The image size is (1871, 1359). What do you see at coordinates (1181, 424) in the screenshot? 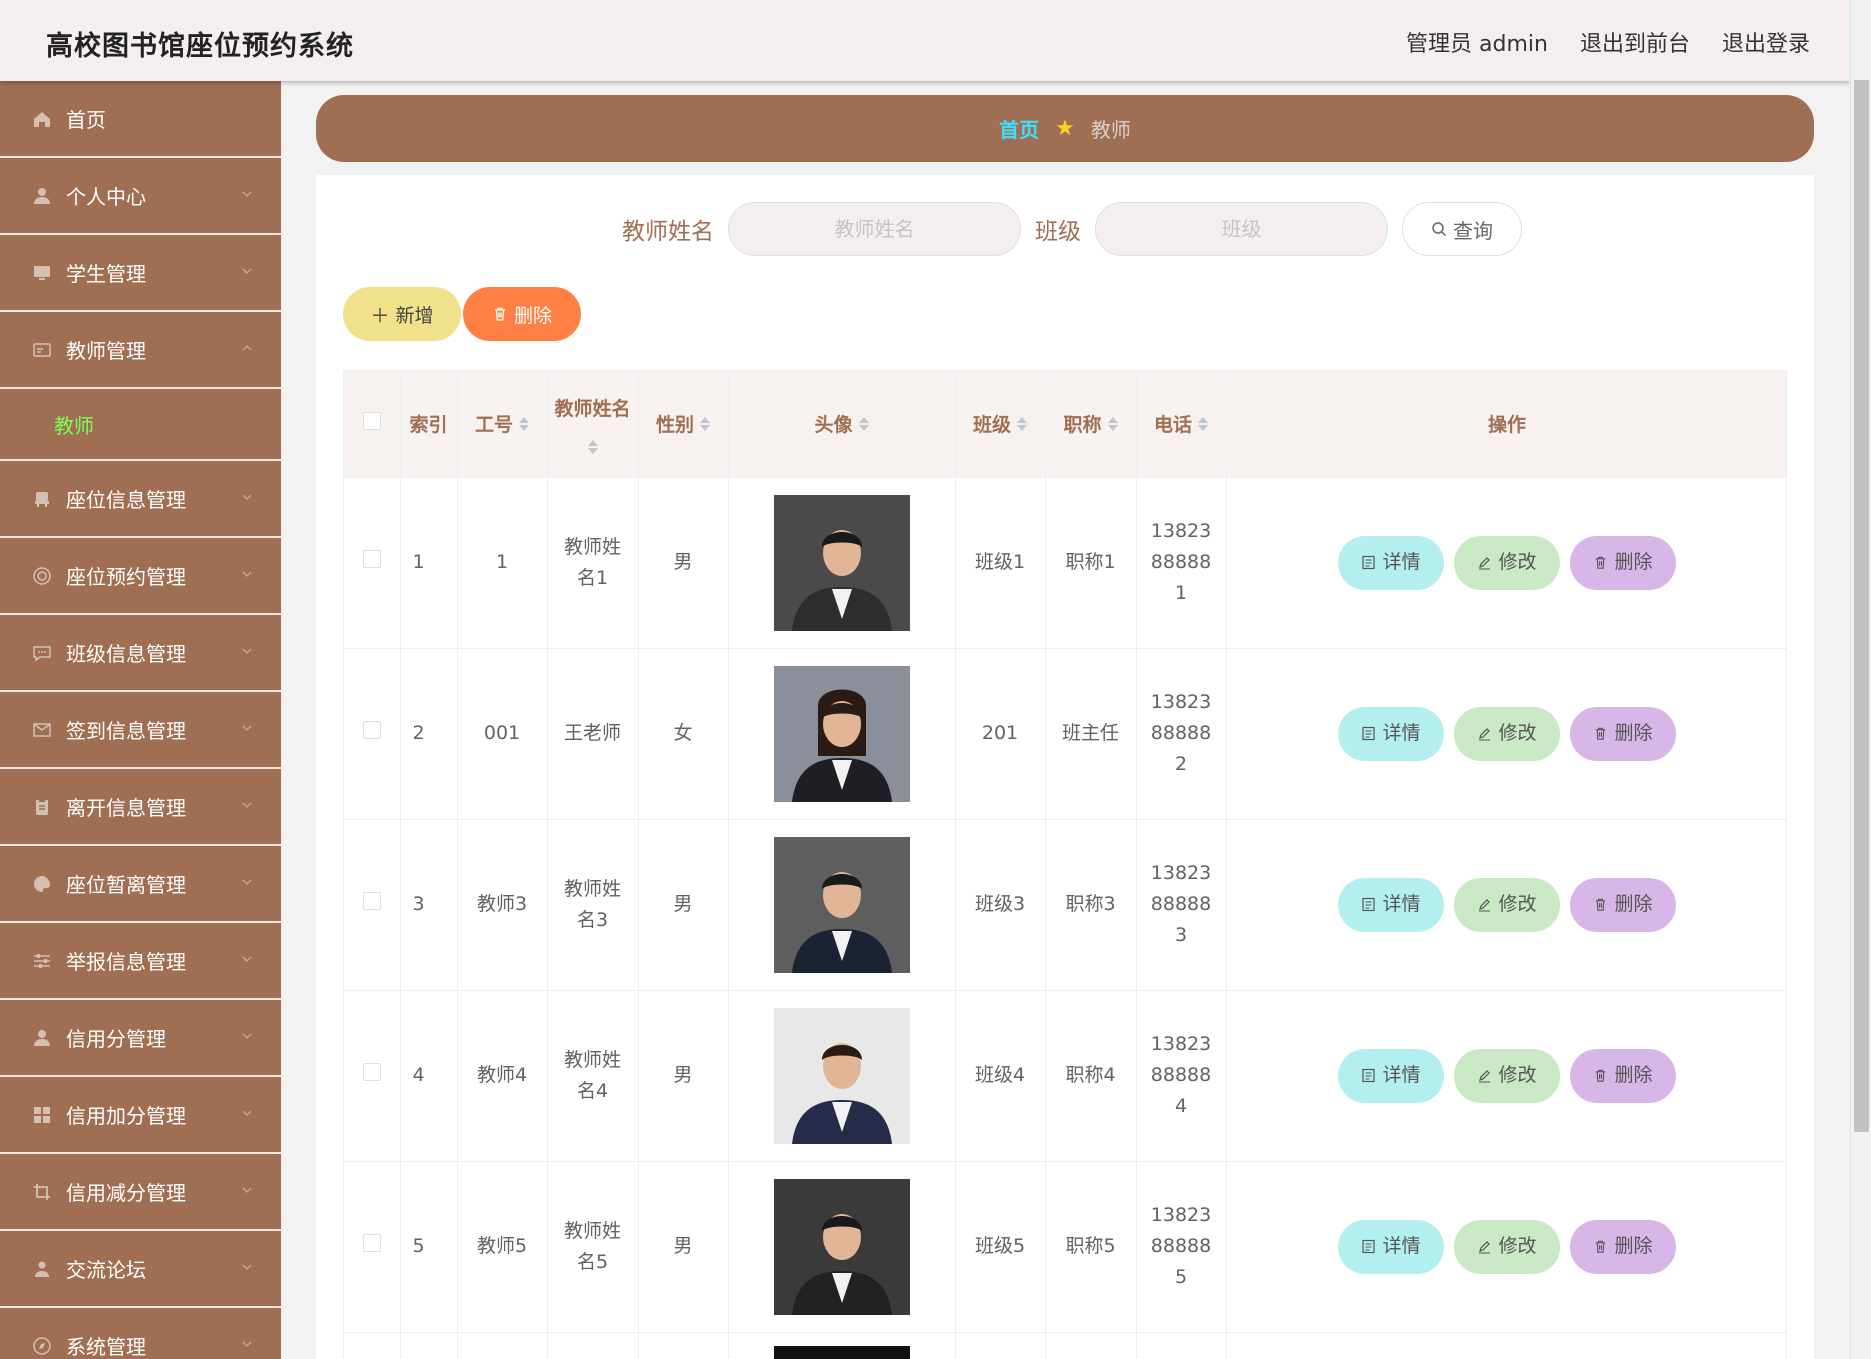
I see `col-phone: 电话` at bounding box center [1181, 424].